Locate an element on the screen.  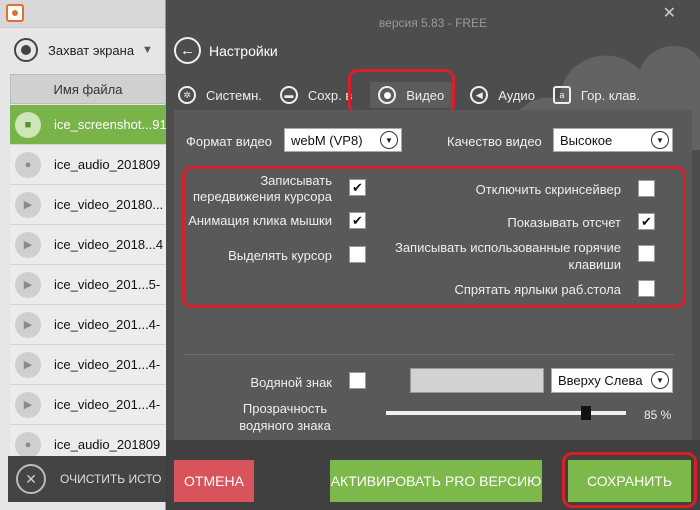
video-format-label: Формат видео is located at coordinates (229, 141).